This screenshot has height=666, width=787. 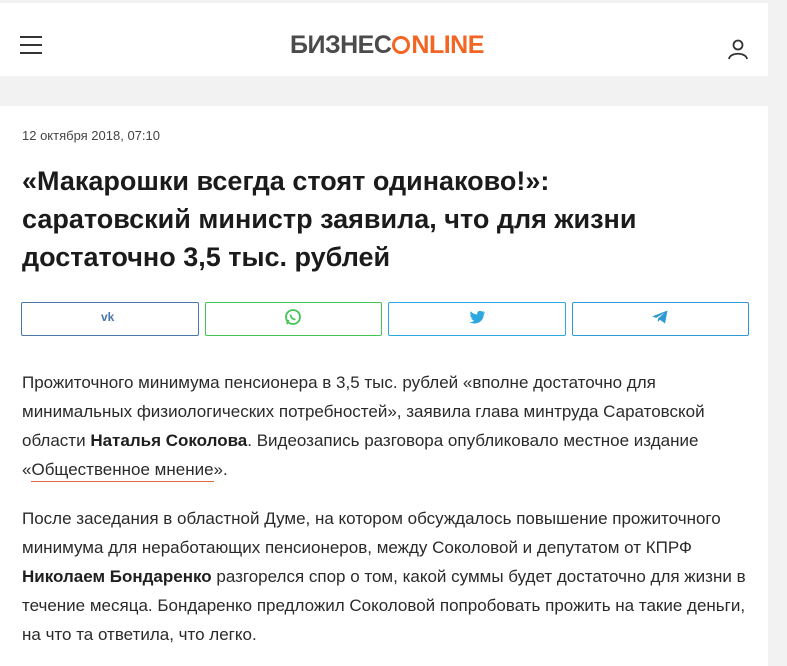 What do you see at coordinates (341, 44) in the screenshot?
I see `logo-text-business: БИЗНЕС` at bounding box center [341, 44].